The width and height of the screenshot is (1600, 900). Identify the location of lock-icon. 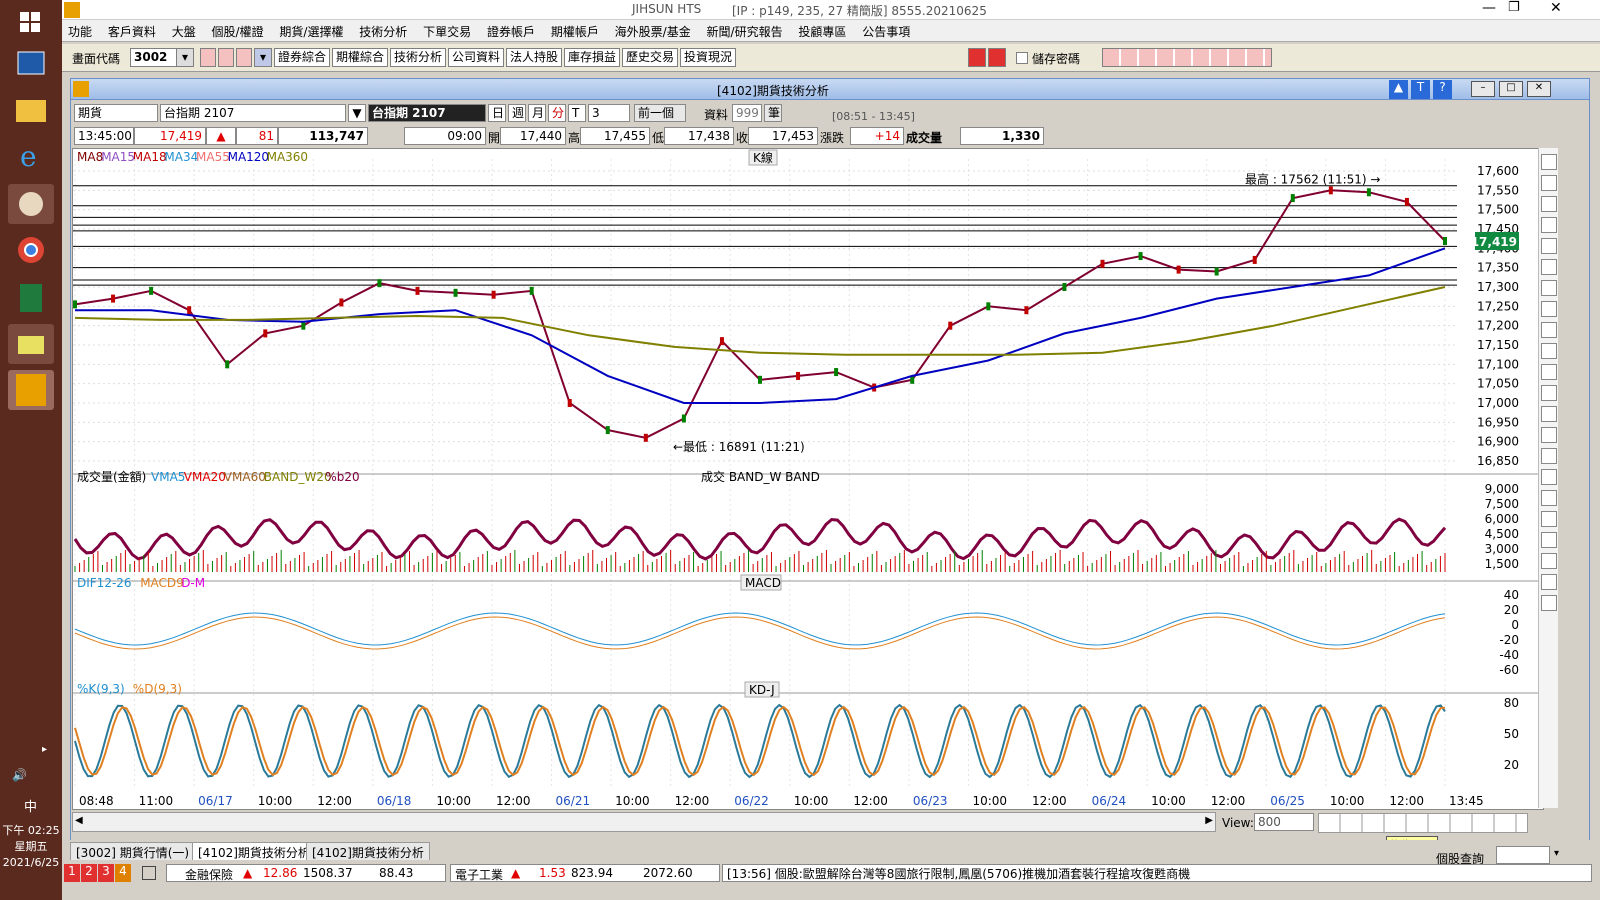
(149, 873).